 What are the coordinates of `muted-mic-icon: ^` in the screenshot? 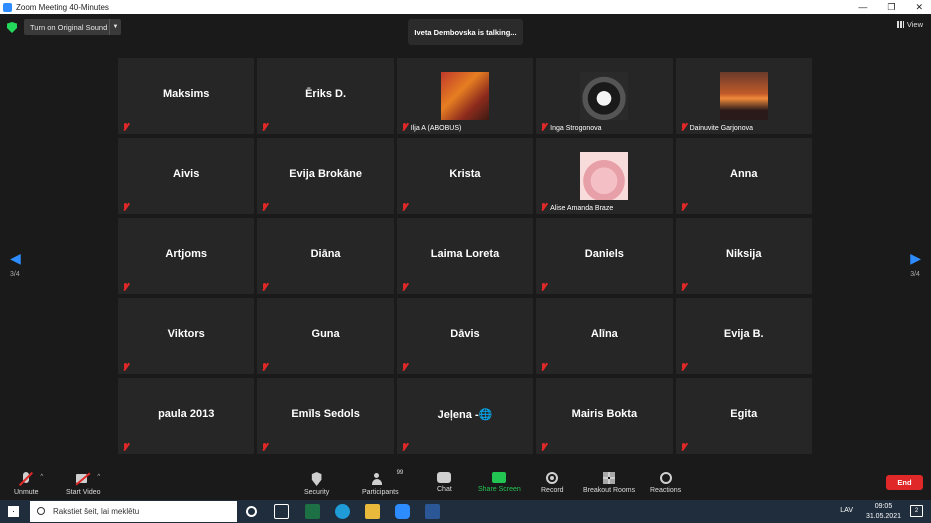 It's located at (30, 479).